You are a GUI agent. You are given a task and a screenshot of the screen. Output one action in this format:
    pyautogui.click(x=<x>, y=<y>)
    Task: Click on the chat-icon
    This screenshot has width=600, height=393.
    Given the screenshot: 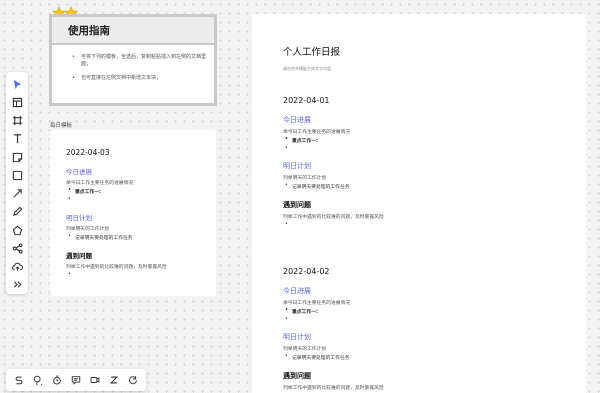 What is the action you would take?
    pyautogui.click(x=76, y=380)
    